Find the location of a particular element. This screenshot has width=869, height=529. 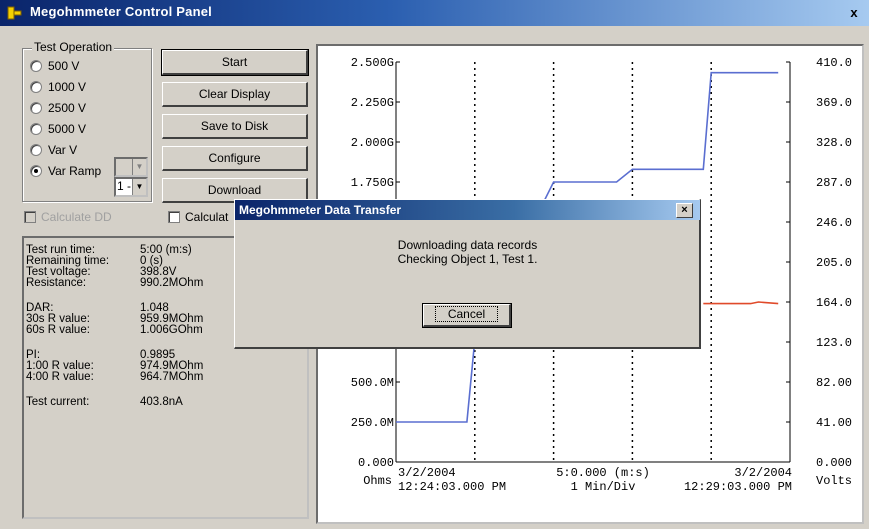

cancel-button: Cancel is located at coordinates (467, 315).